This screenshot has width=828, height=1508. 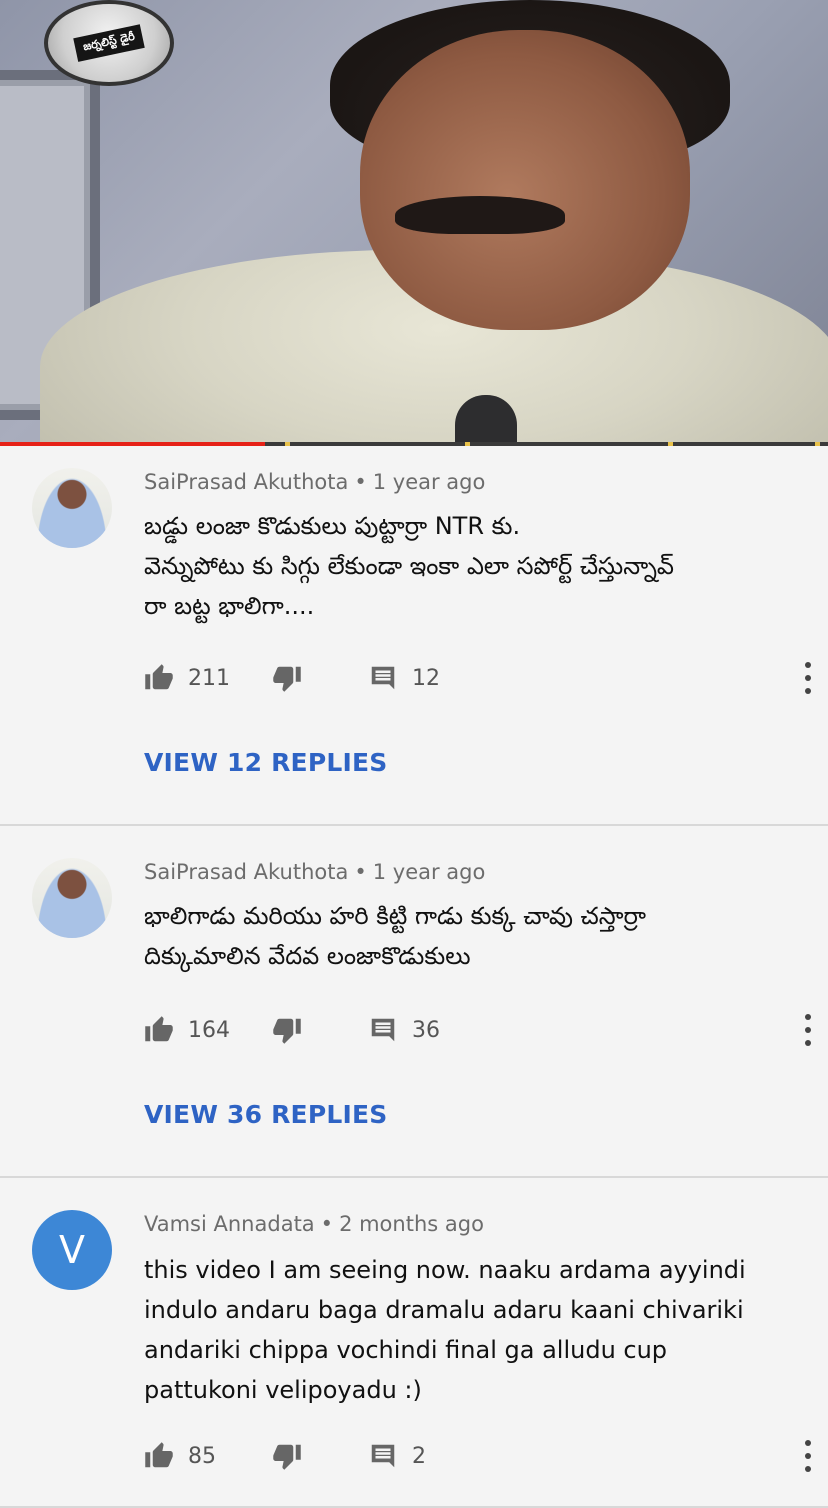 What do you see at coordinates (525, 180) in the screenshot?
I see `video-subject-face` at bounding box center [525, 180].